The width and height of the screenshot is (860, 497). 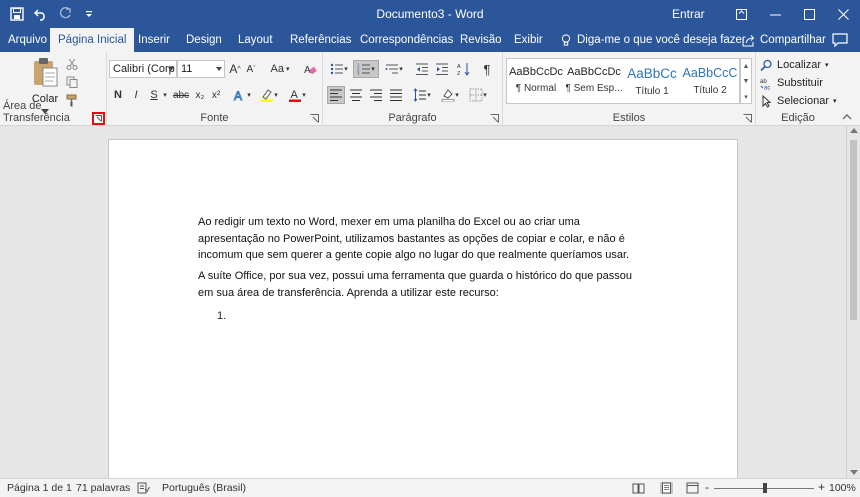 I want to click on window-controls, so click(x=792, y=14).